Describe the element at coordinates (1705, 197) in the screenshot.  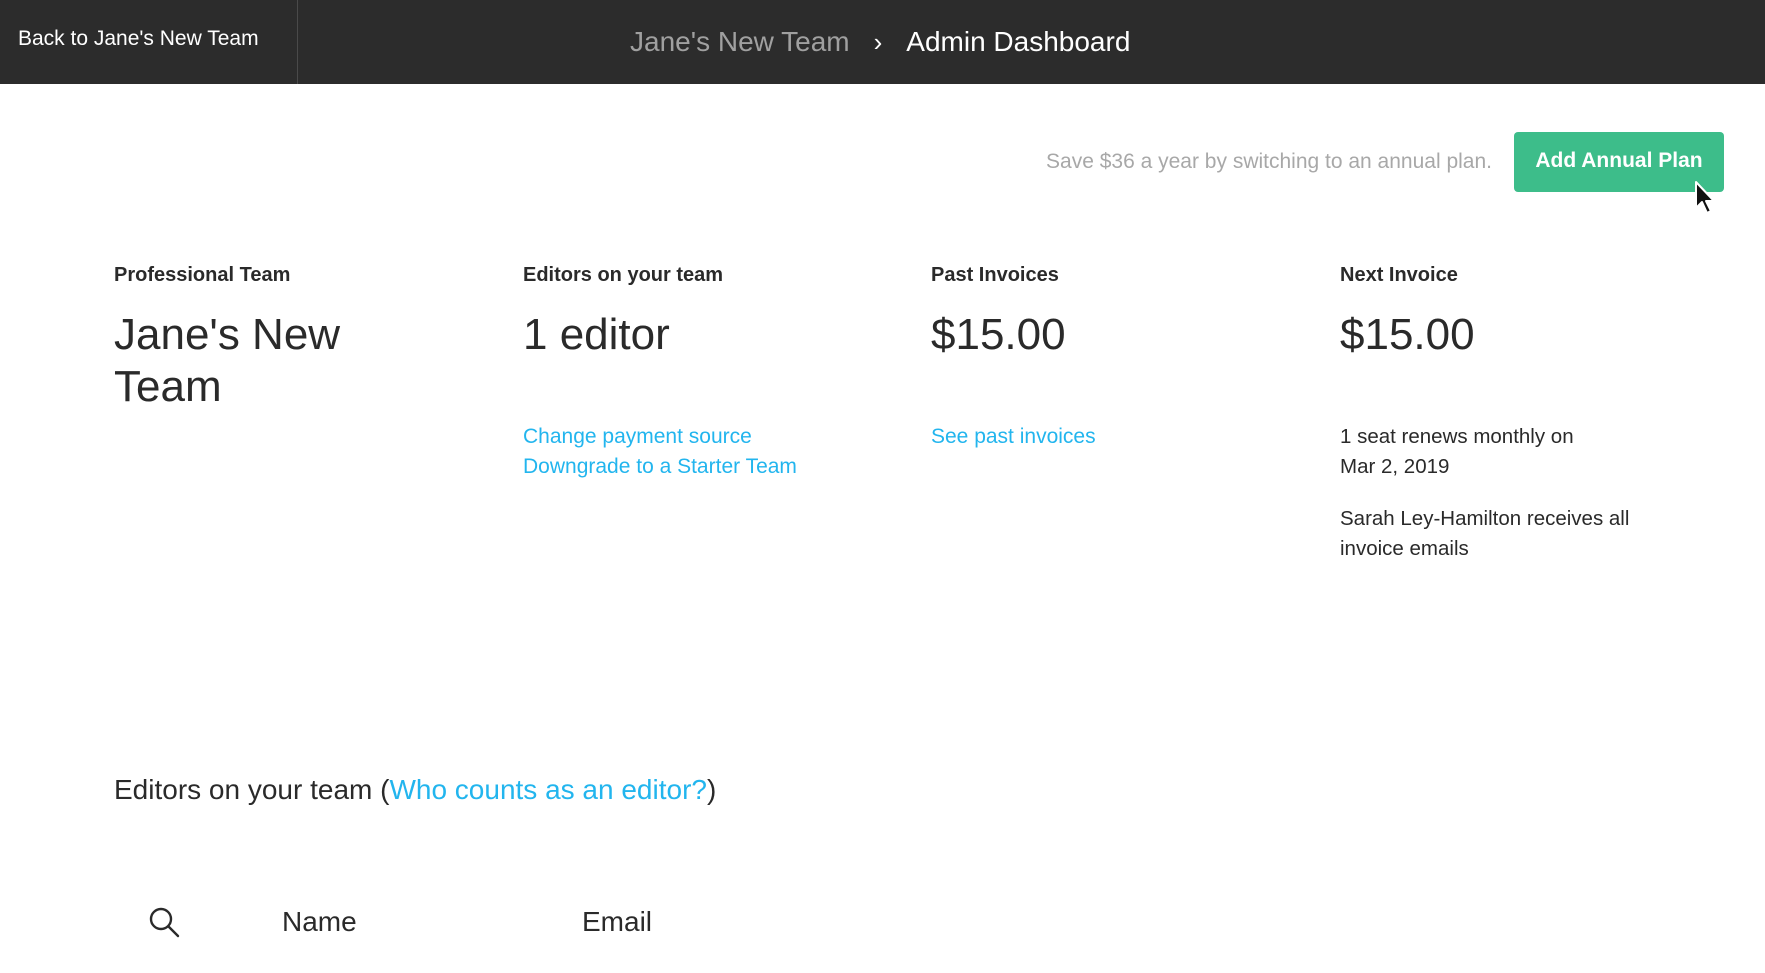
I see `mouse-pointer-icon` at that location.